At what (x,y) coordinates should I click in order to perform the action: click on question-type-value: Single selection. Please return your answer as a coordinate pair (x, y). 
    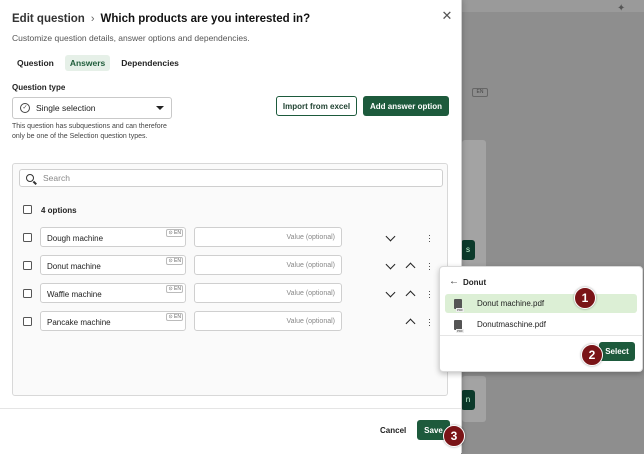
    Looking at the image, I should click on (66, 108).